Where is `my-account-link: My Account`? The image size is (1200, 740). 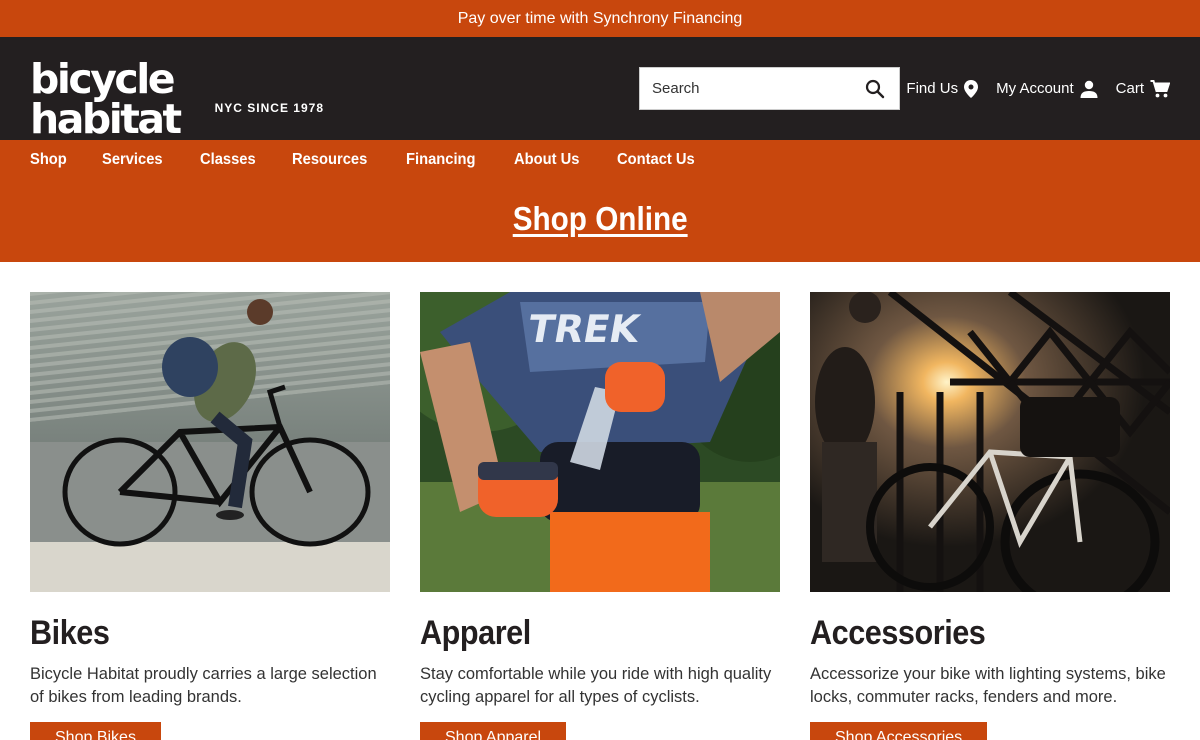
my-account-link: My Account is located at coordinates (1047, 89).